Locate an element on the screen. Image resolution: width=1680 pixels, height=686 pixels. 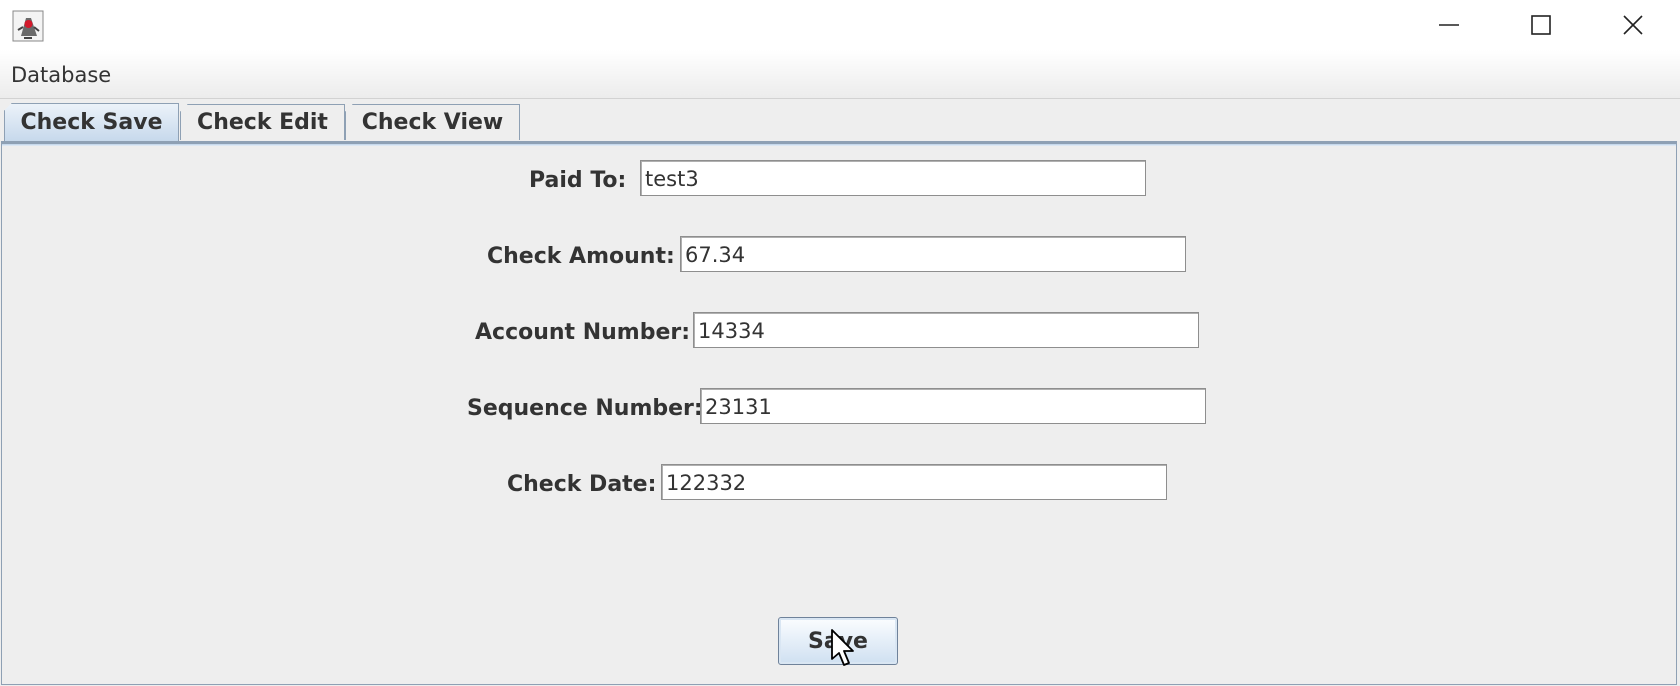
tab-label: Check Edit is located at coordinates (262, 122).